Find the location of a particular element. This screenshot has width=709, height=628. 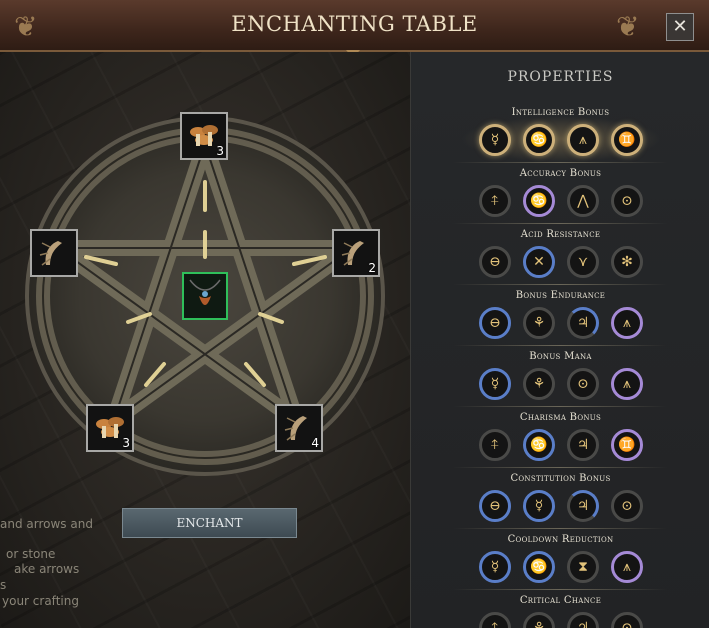

property-category-label: Accuracy Bonus is located at coordinates (560, 173).